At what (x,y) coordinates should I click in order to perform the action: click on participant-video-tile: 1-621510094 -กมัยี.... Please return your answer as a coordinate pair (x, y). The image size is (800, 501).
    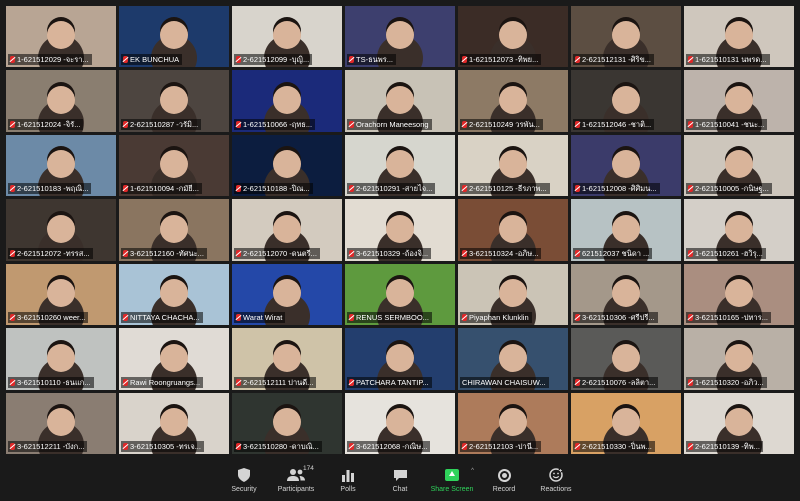
    Looking at the image, I should click on (174, 165).